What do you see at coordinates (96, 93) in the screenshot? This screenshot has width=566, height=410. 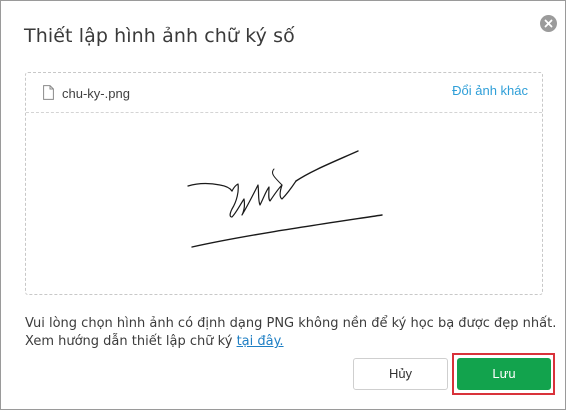 I see `file-name: chu-ky-.png` at bounding box center [96, 93].